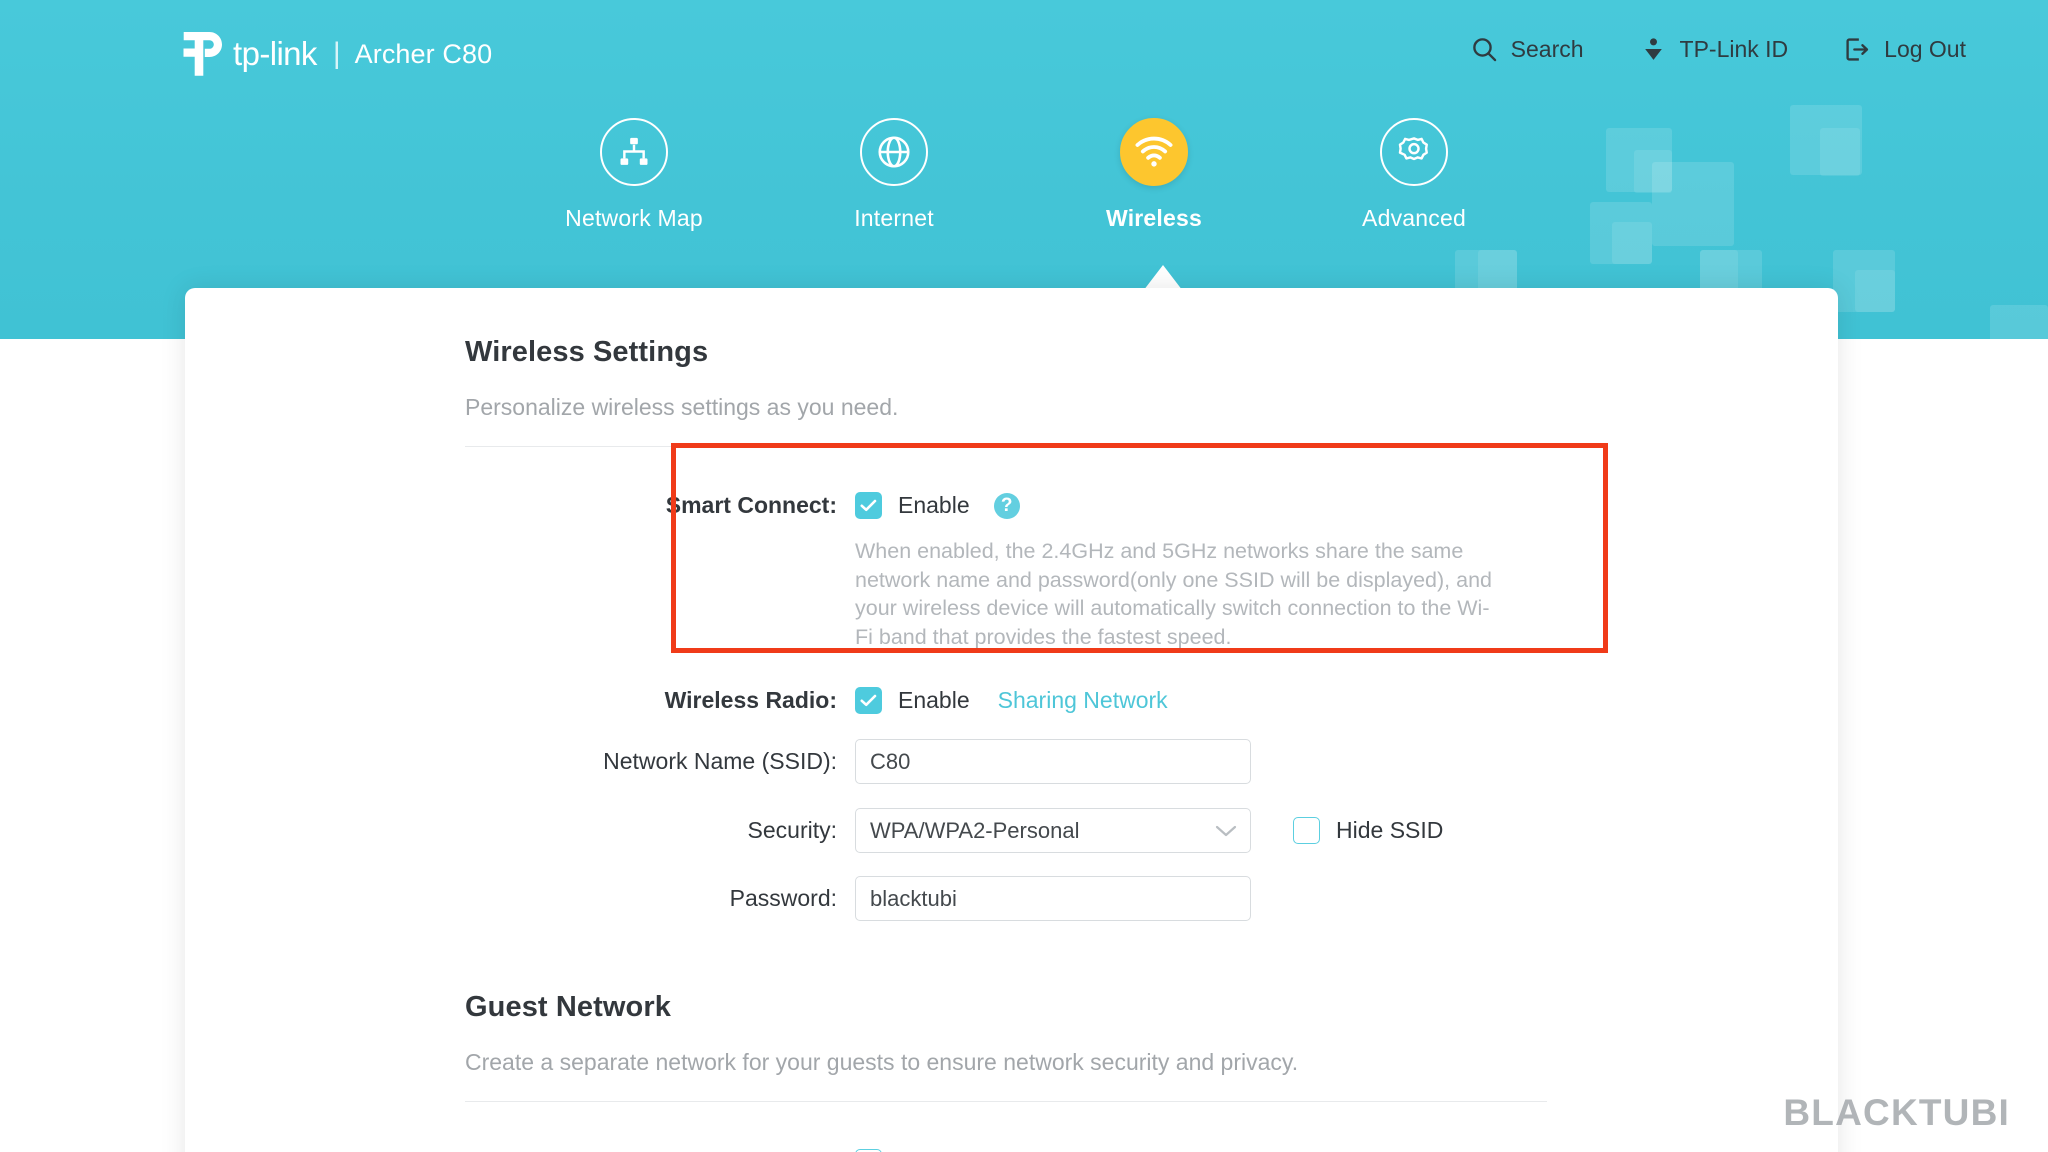 The height and width of the screenshot is (1152, 2048). I want to click on section-divider, so click(1006, 446).